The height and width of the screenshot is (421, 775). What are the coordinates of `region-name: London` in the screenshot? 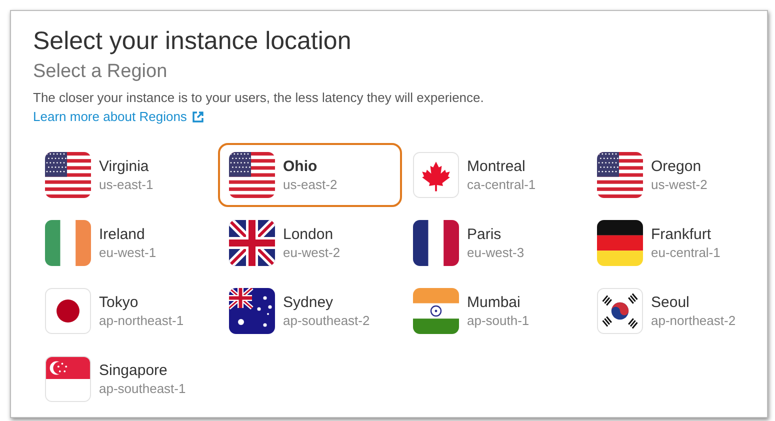 It's located at (308, 234).